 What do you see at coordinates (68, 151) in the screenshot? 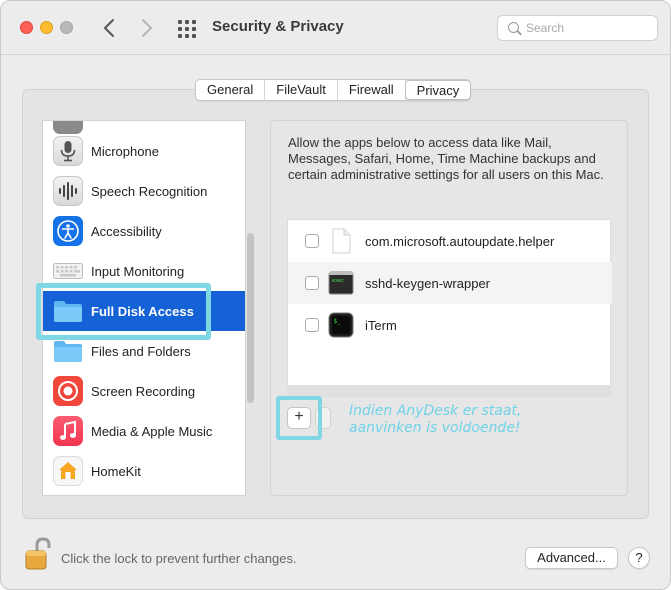
I see `microphone-icon` at bounding box center [68, 151].